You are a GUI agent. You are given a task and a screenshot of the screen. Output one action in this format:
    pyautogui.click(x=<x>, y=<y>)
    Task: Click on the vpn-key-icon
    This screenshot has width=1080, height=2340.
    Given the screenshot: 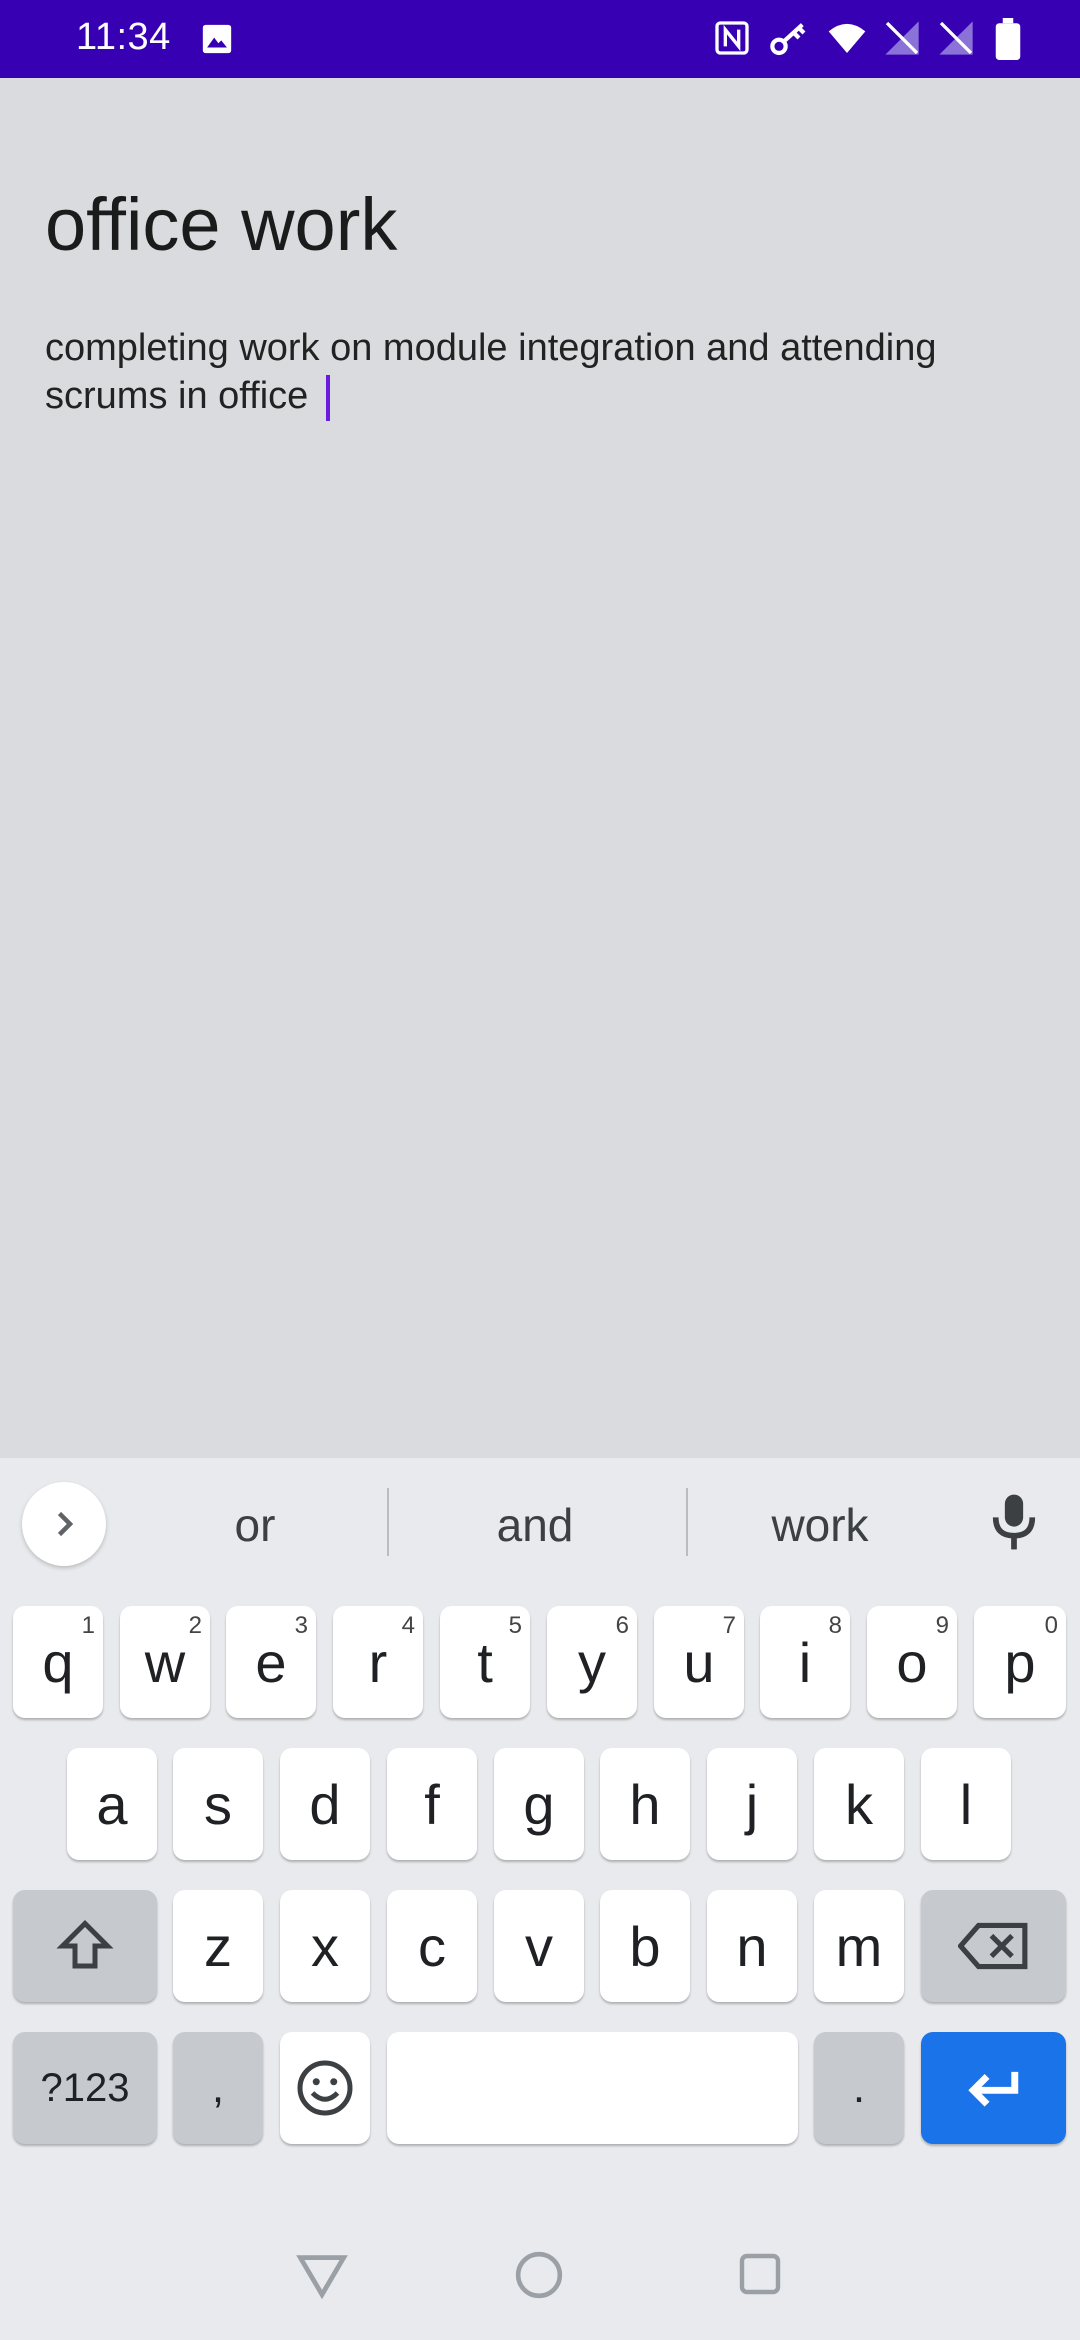 What is the action you would take?
    pyautogui.click(x=788, y=39)
    